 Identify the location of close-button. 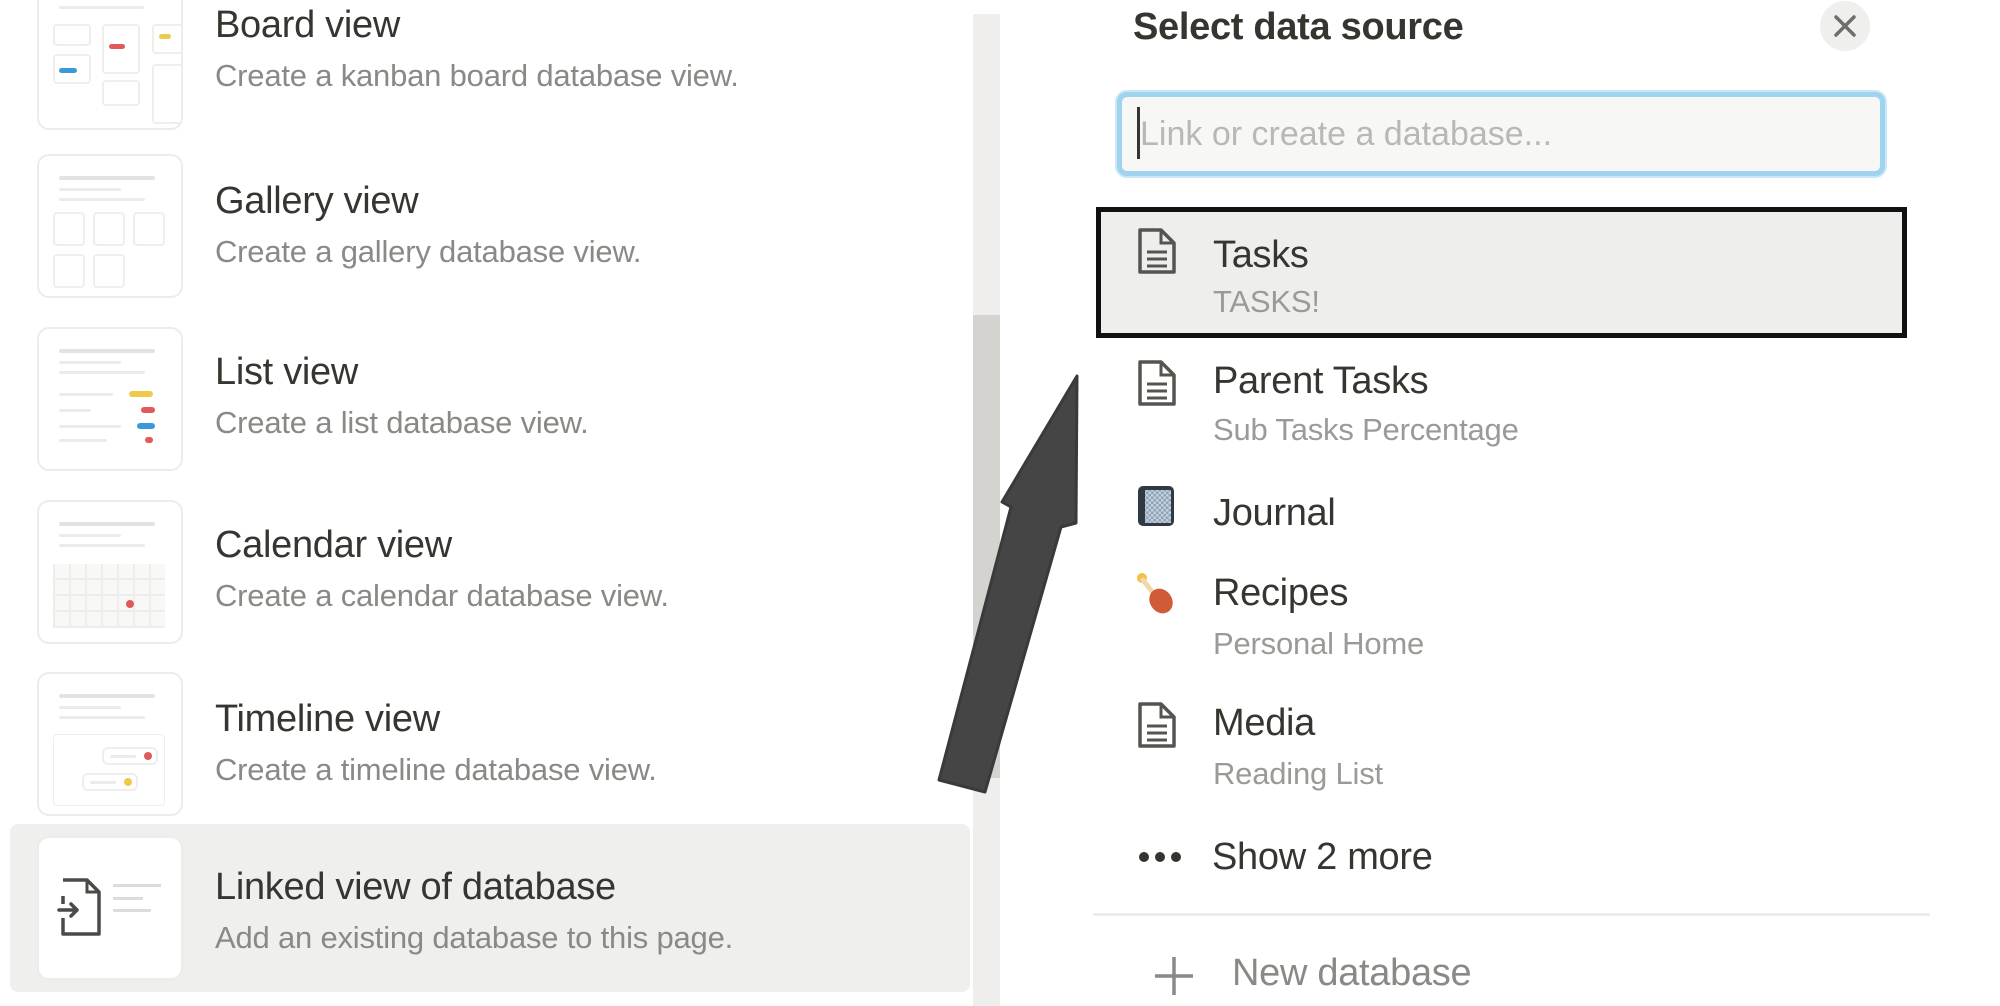
(1845, 26).